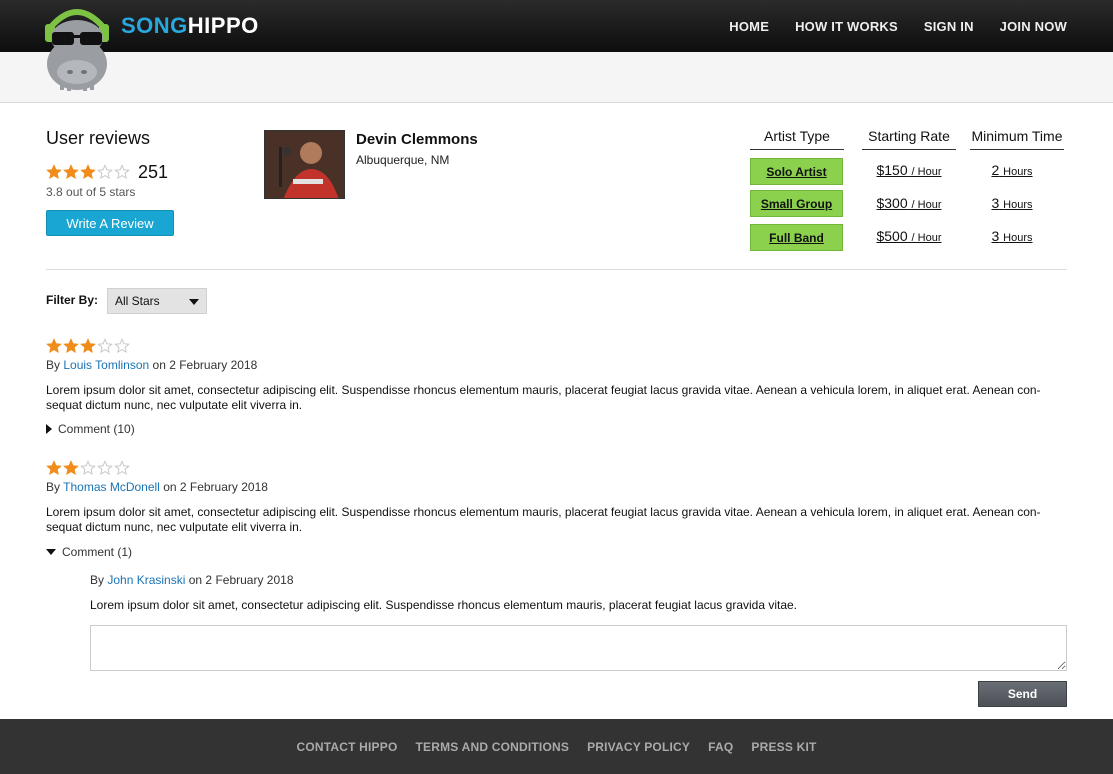 This screenshot has height=774, width=1113. I want to click on caret-right-icon, so click(49, 429).